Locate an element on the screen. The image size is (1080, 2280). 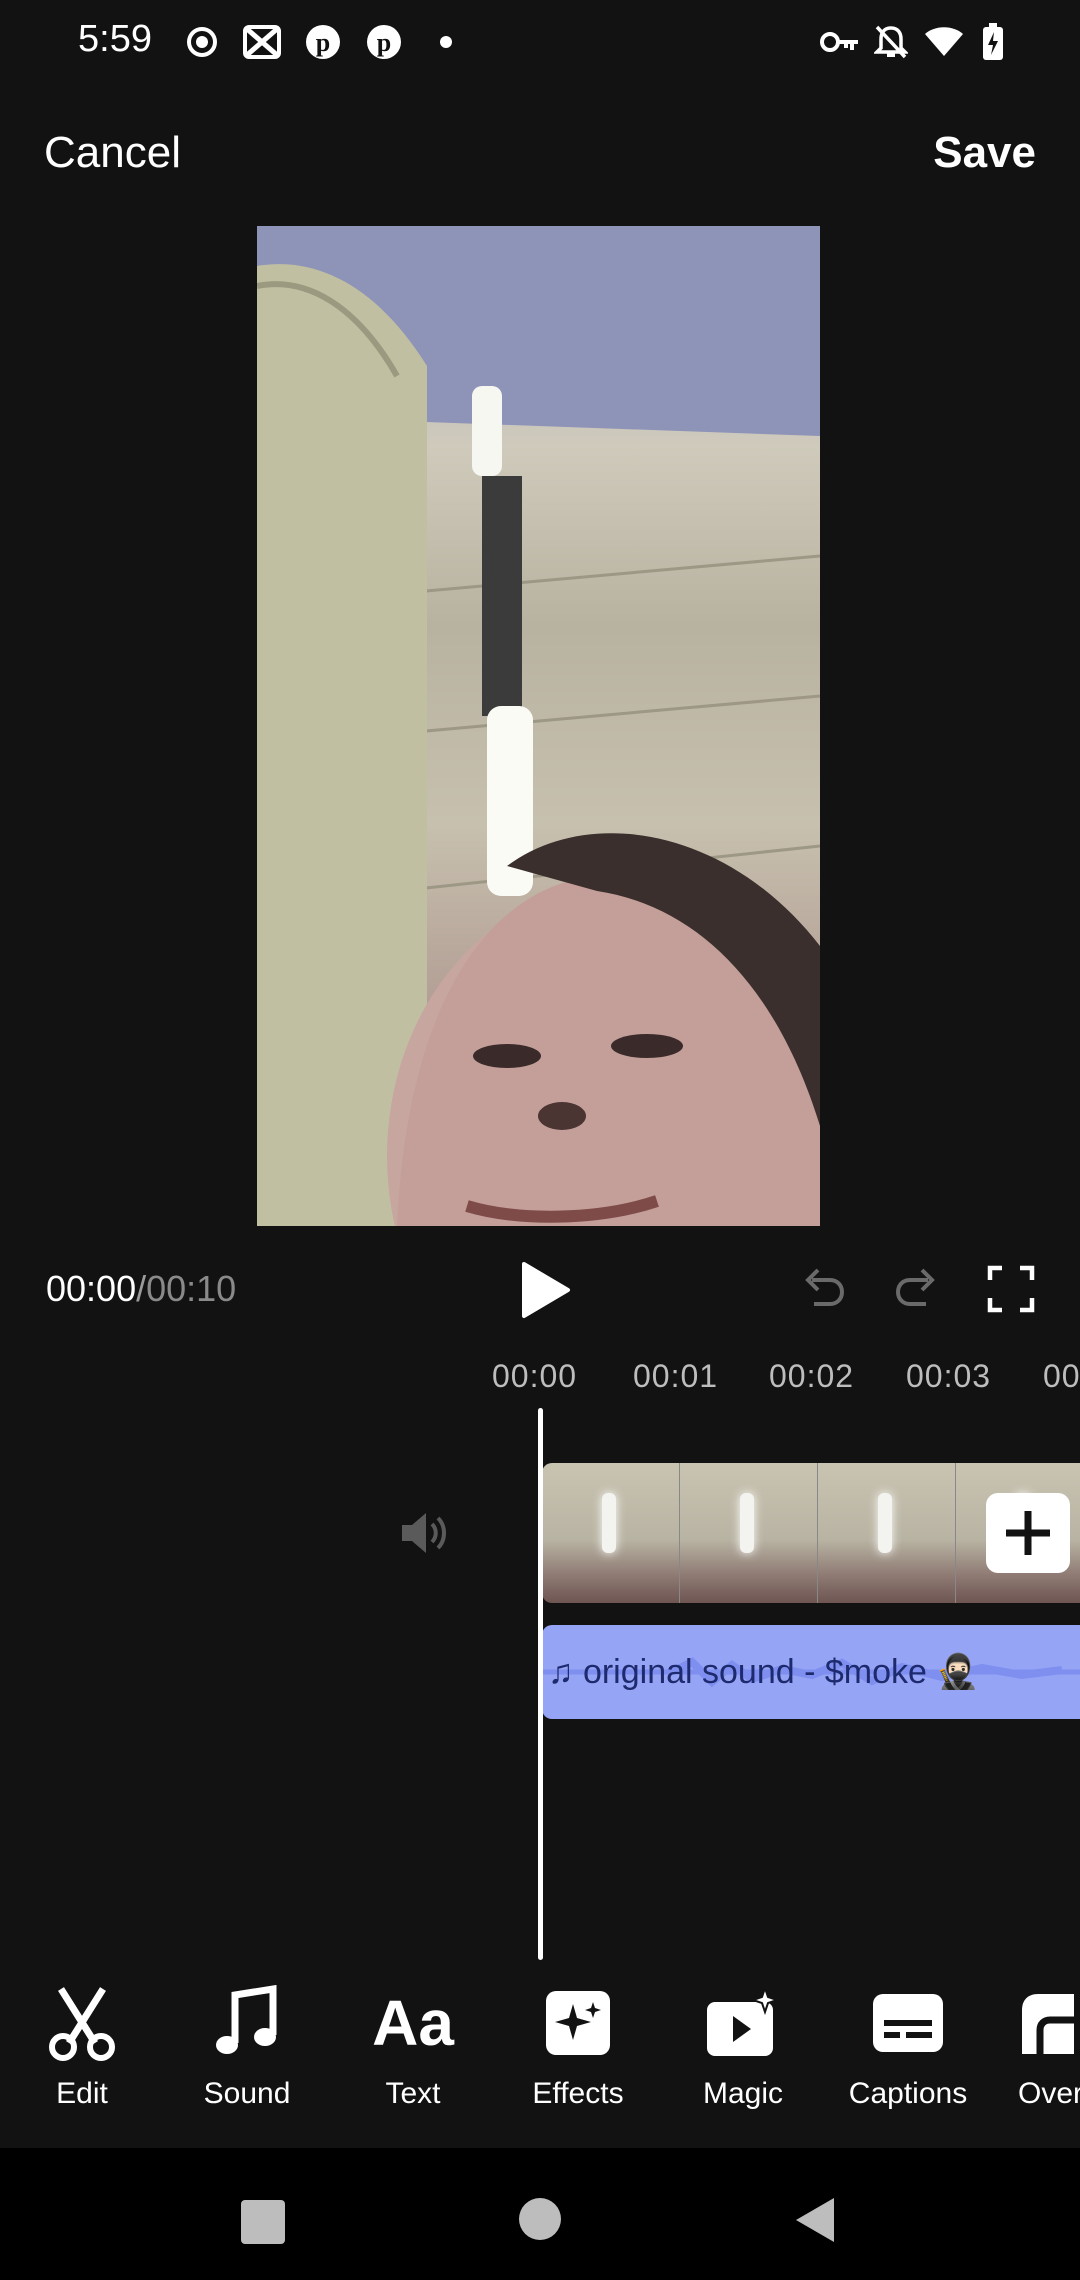
ruler-tick: 00:00 is located at coordinates (535, 1376).